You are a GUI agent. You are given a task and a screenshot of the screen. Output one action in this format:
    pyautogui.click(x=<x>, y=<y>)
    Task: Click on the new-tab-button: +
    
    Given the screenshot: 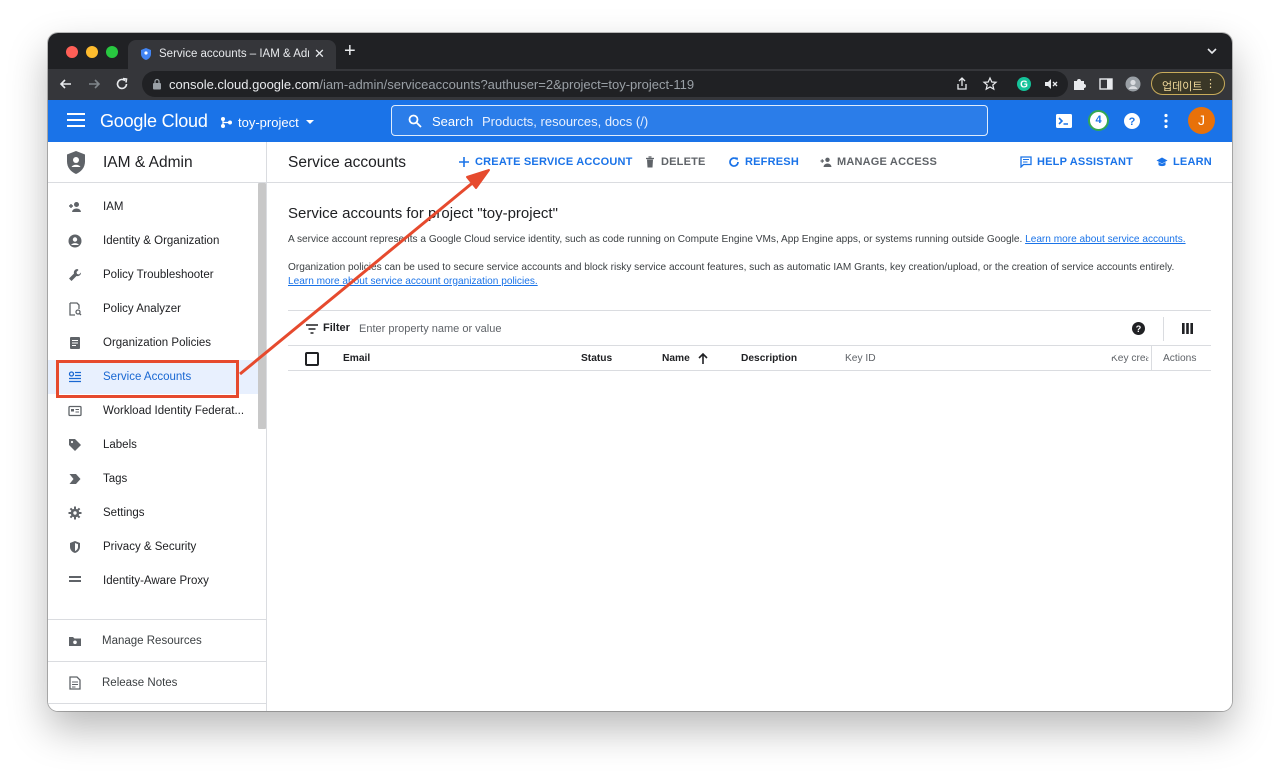 What is the action you would take?
    pyautogui.click(x=350, y=51)
    